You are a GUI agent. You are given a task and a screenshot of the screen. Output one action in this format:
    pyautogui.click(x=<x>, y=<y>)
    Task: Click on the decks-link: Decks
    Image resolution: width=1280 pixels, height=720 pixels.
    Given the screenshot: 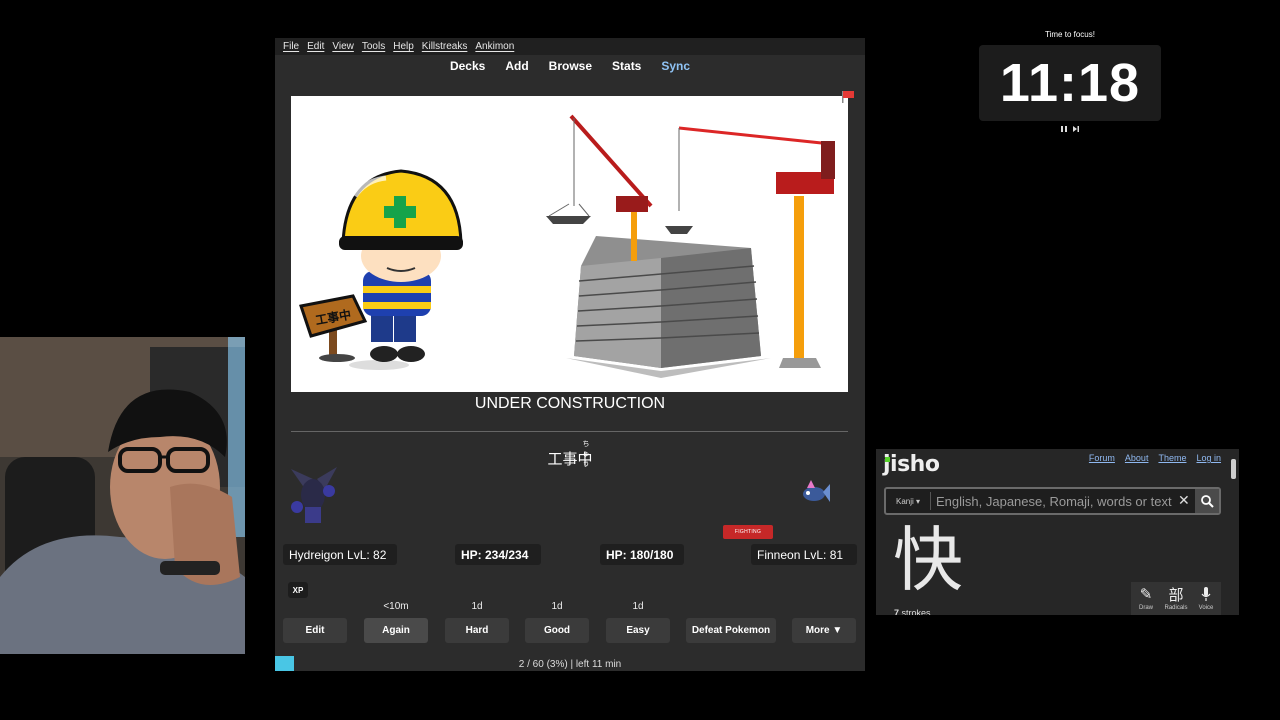 What is the action you would take?
    pyautogui.click(x=467, y=66)
    